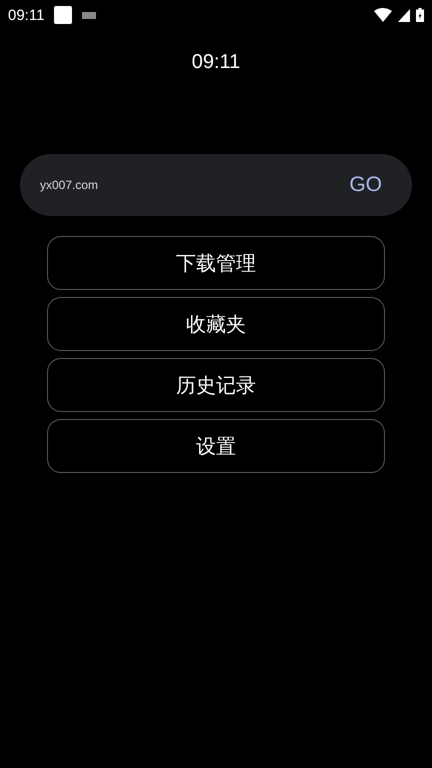 This screenshot has width=432, height=768. Describe the element at coordinates (383, 15) in the screenshot. I see `wifi-icon` at that location.